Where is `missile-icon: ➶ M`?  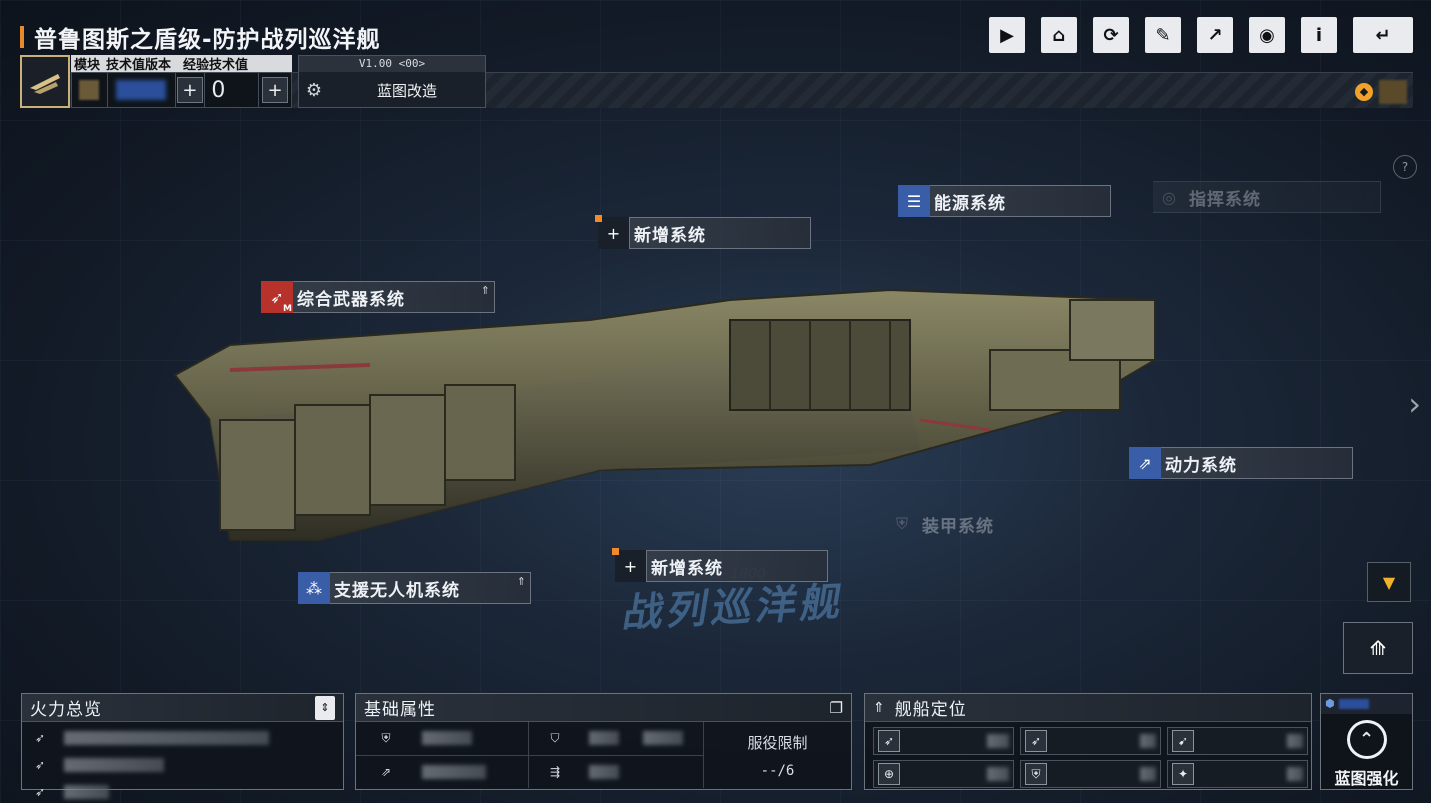
missile-icon: ➶ M is located at coordinates (277, 297).